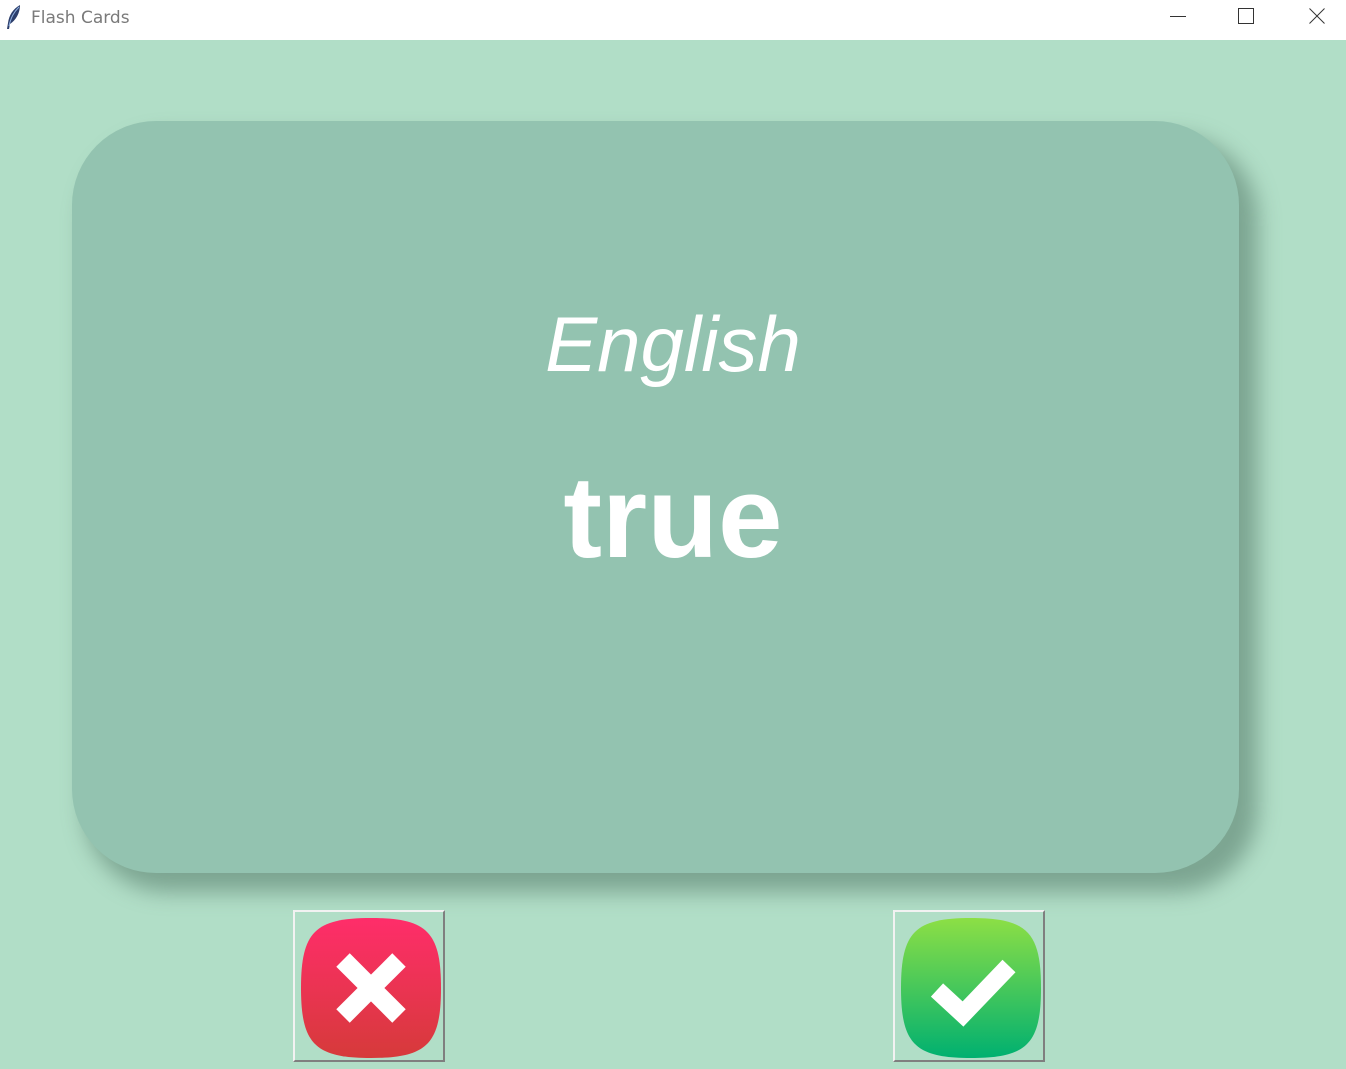 The width and height of the screenshot is (1346, 1069). I want to click on window-title: Flash Cards, so click(80, 18).